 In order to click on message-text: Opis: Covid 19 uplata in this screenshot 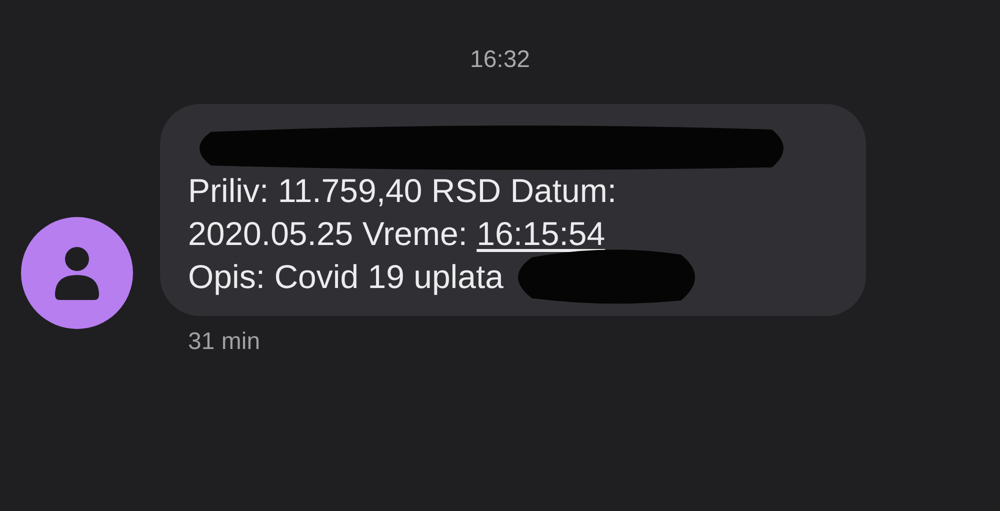, I will do `click(346, 277)`.